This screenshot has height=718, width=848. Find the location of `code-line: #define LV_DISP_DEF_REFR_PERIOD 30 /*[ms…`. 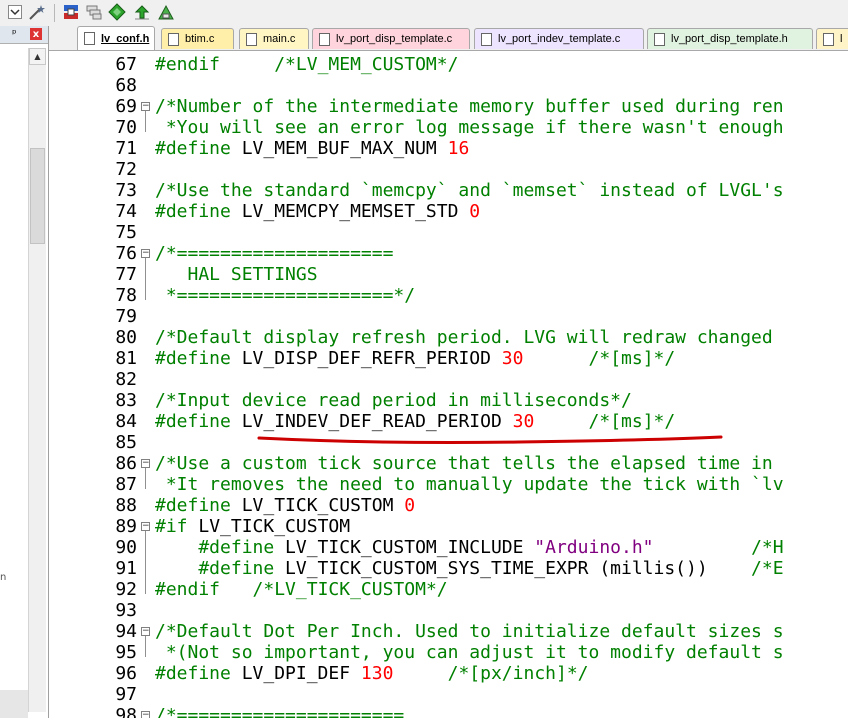

code-line: #define LV_DISP_DEF_REFR_PERIOD 30 /*[ms… is located at coordinates (415, 358).